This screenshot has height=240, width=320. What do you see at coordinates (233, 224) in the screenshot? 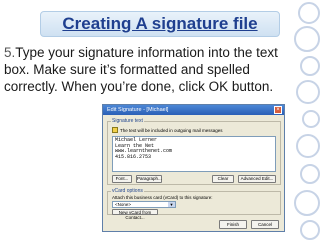
I see `finish-button: Finish` at bounding box center [233, 224].